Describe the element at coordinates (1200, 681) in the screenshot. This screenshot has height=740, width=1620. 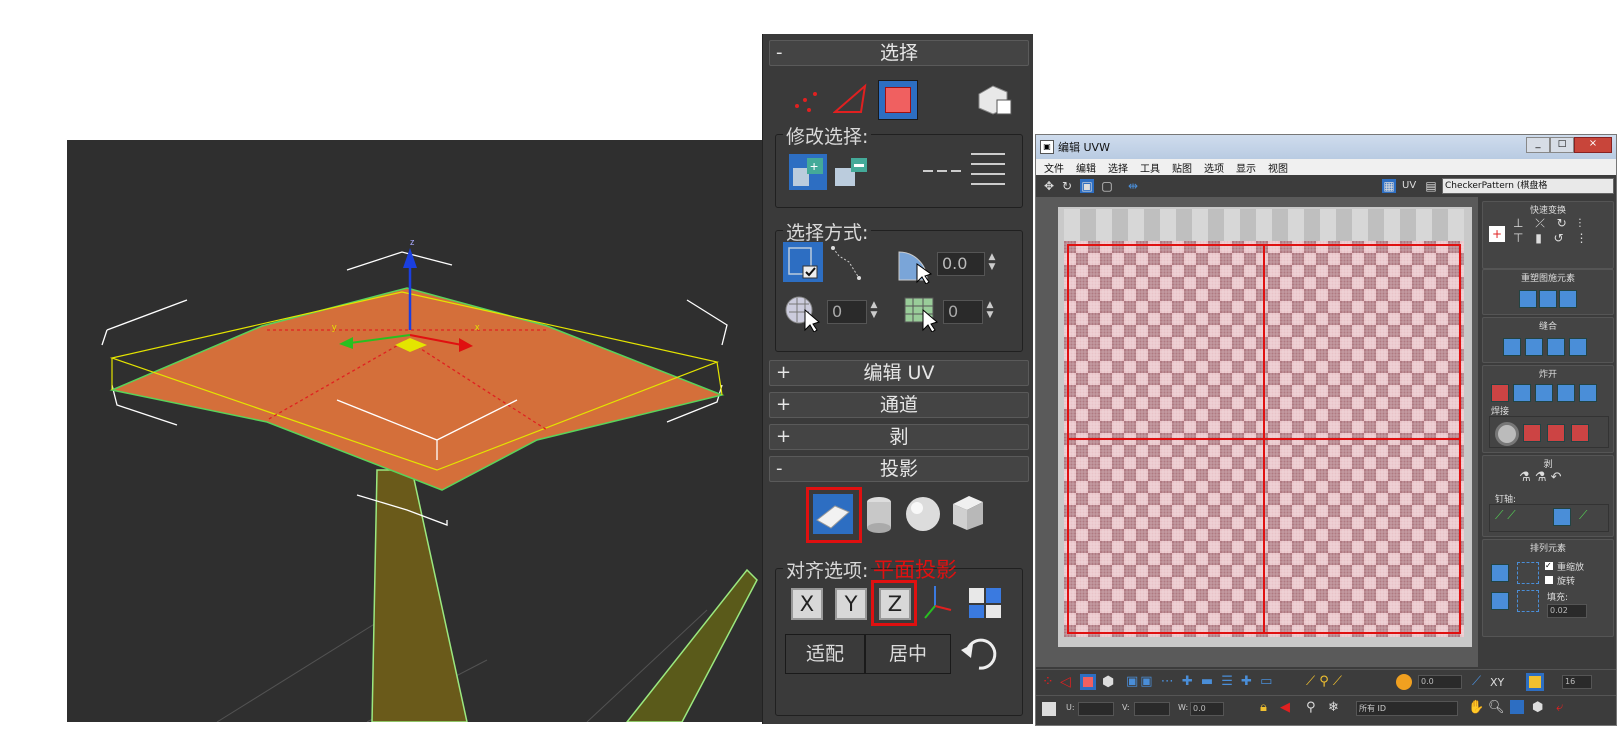
I see `selection-tools-icons: ▣▣ ⋯ ✚ ▬ ☰ ✚ ▭` at that location.